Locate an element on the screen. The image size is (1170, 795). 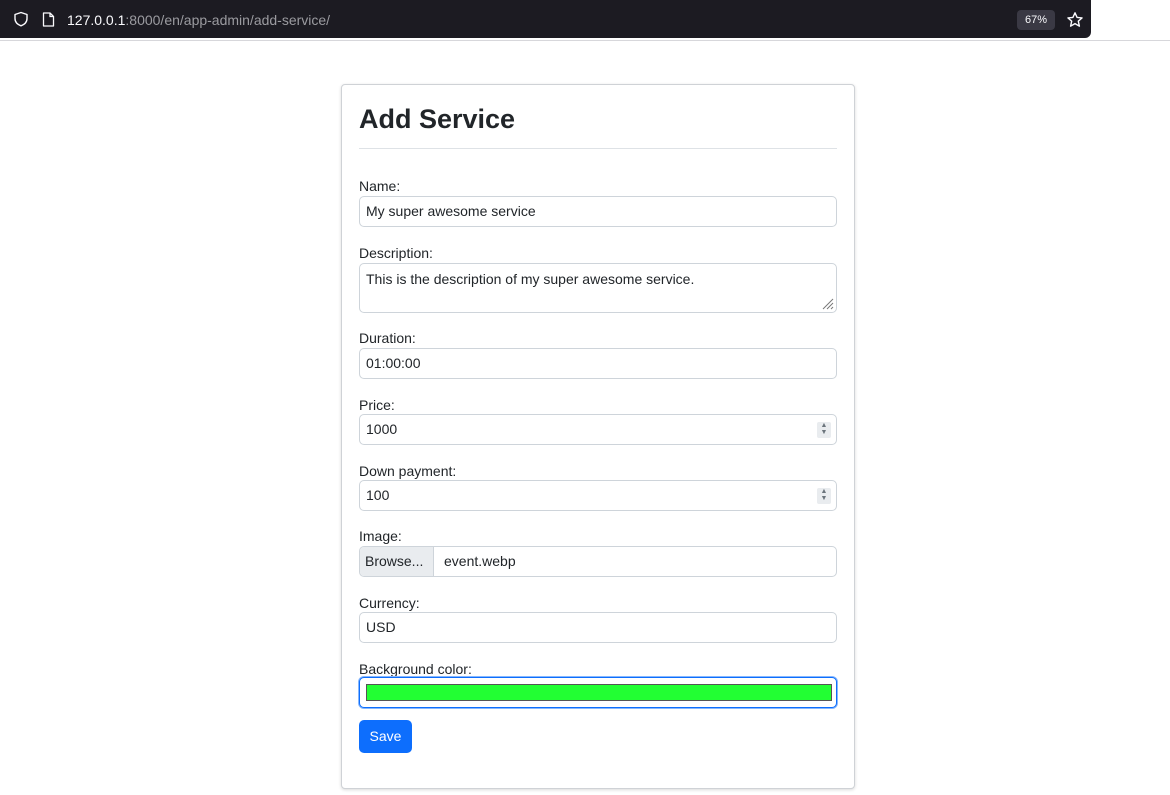
title-divider is located at coordinates (598, 148).